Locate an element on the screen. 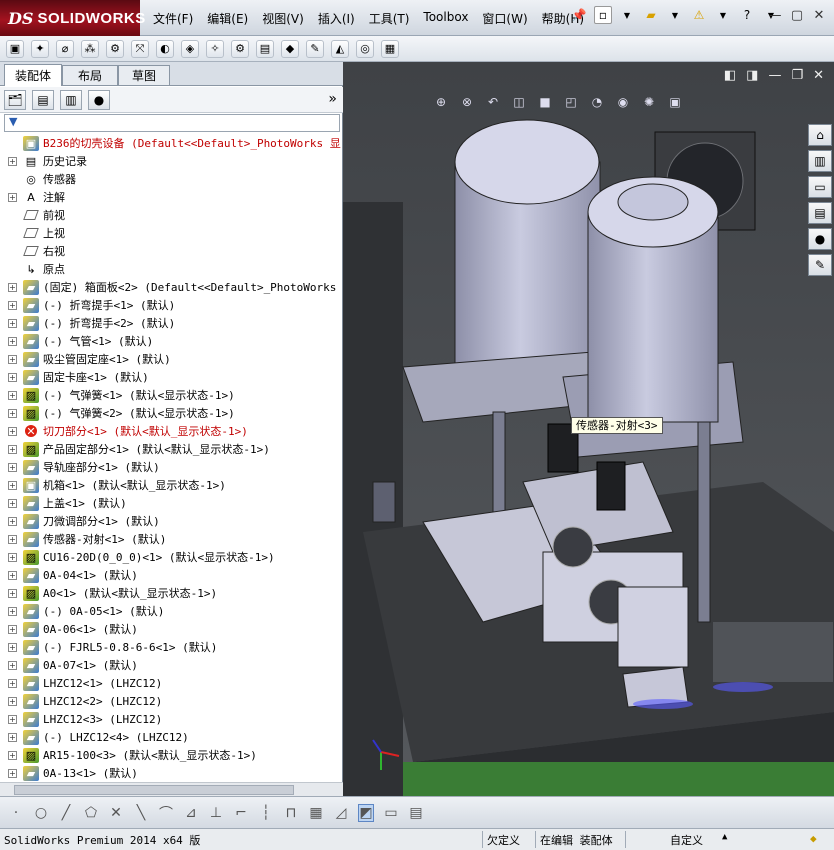 The image size is (834, 850). show-hidden-icon: ◐ is located at coordinates (165, 48).